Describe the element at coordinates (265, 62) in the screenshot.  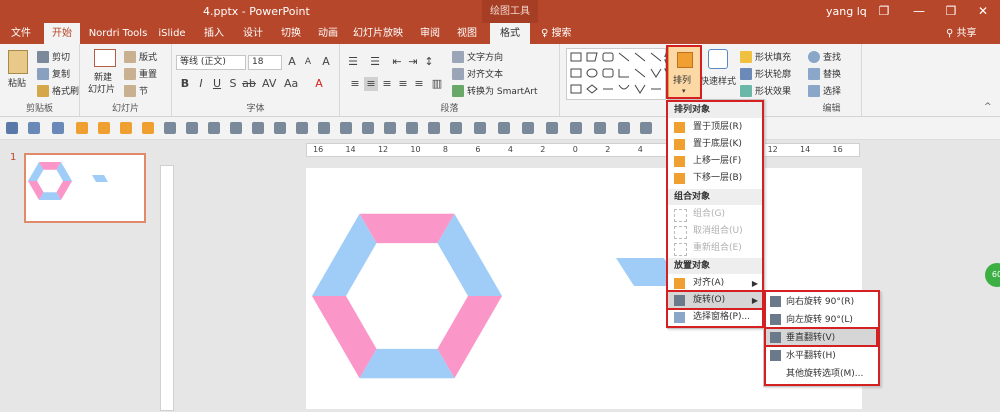
I see `font-size-select: 18` at that location.